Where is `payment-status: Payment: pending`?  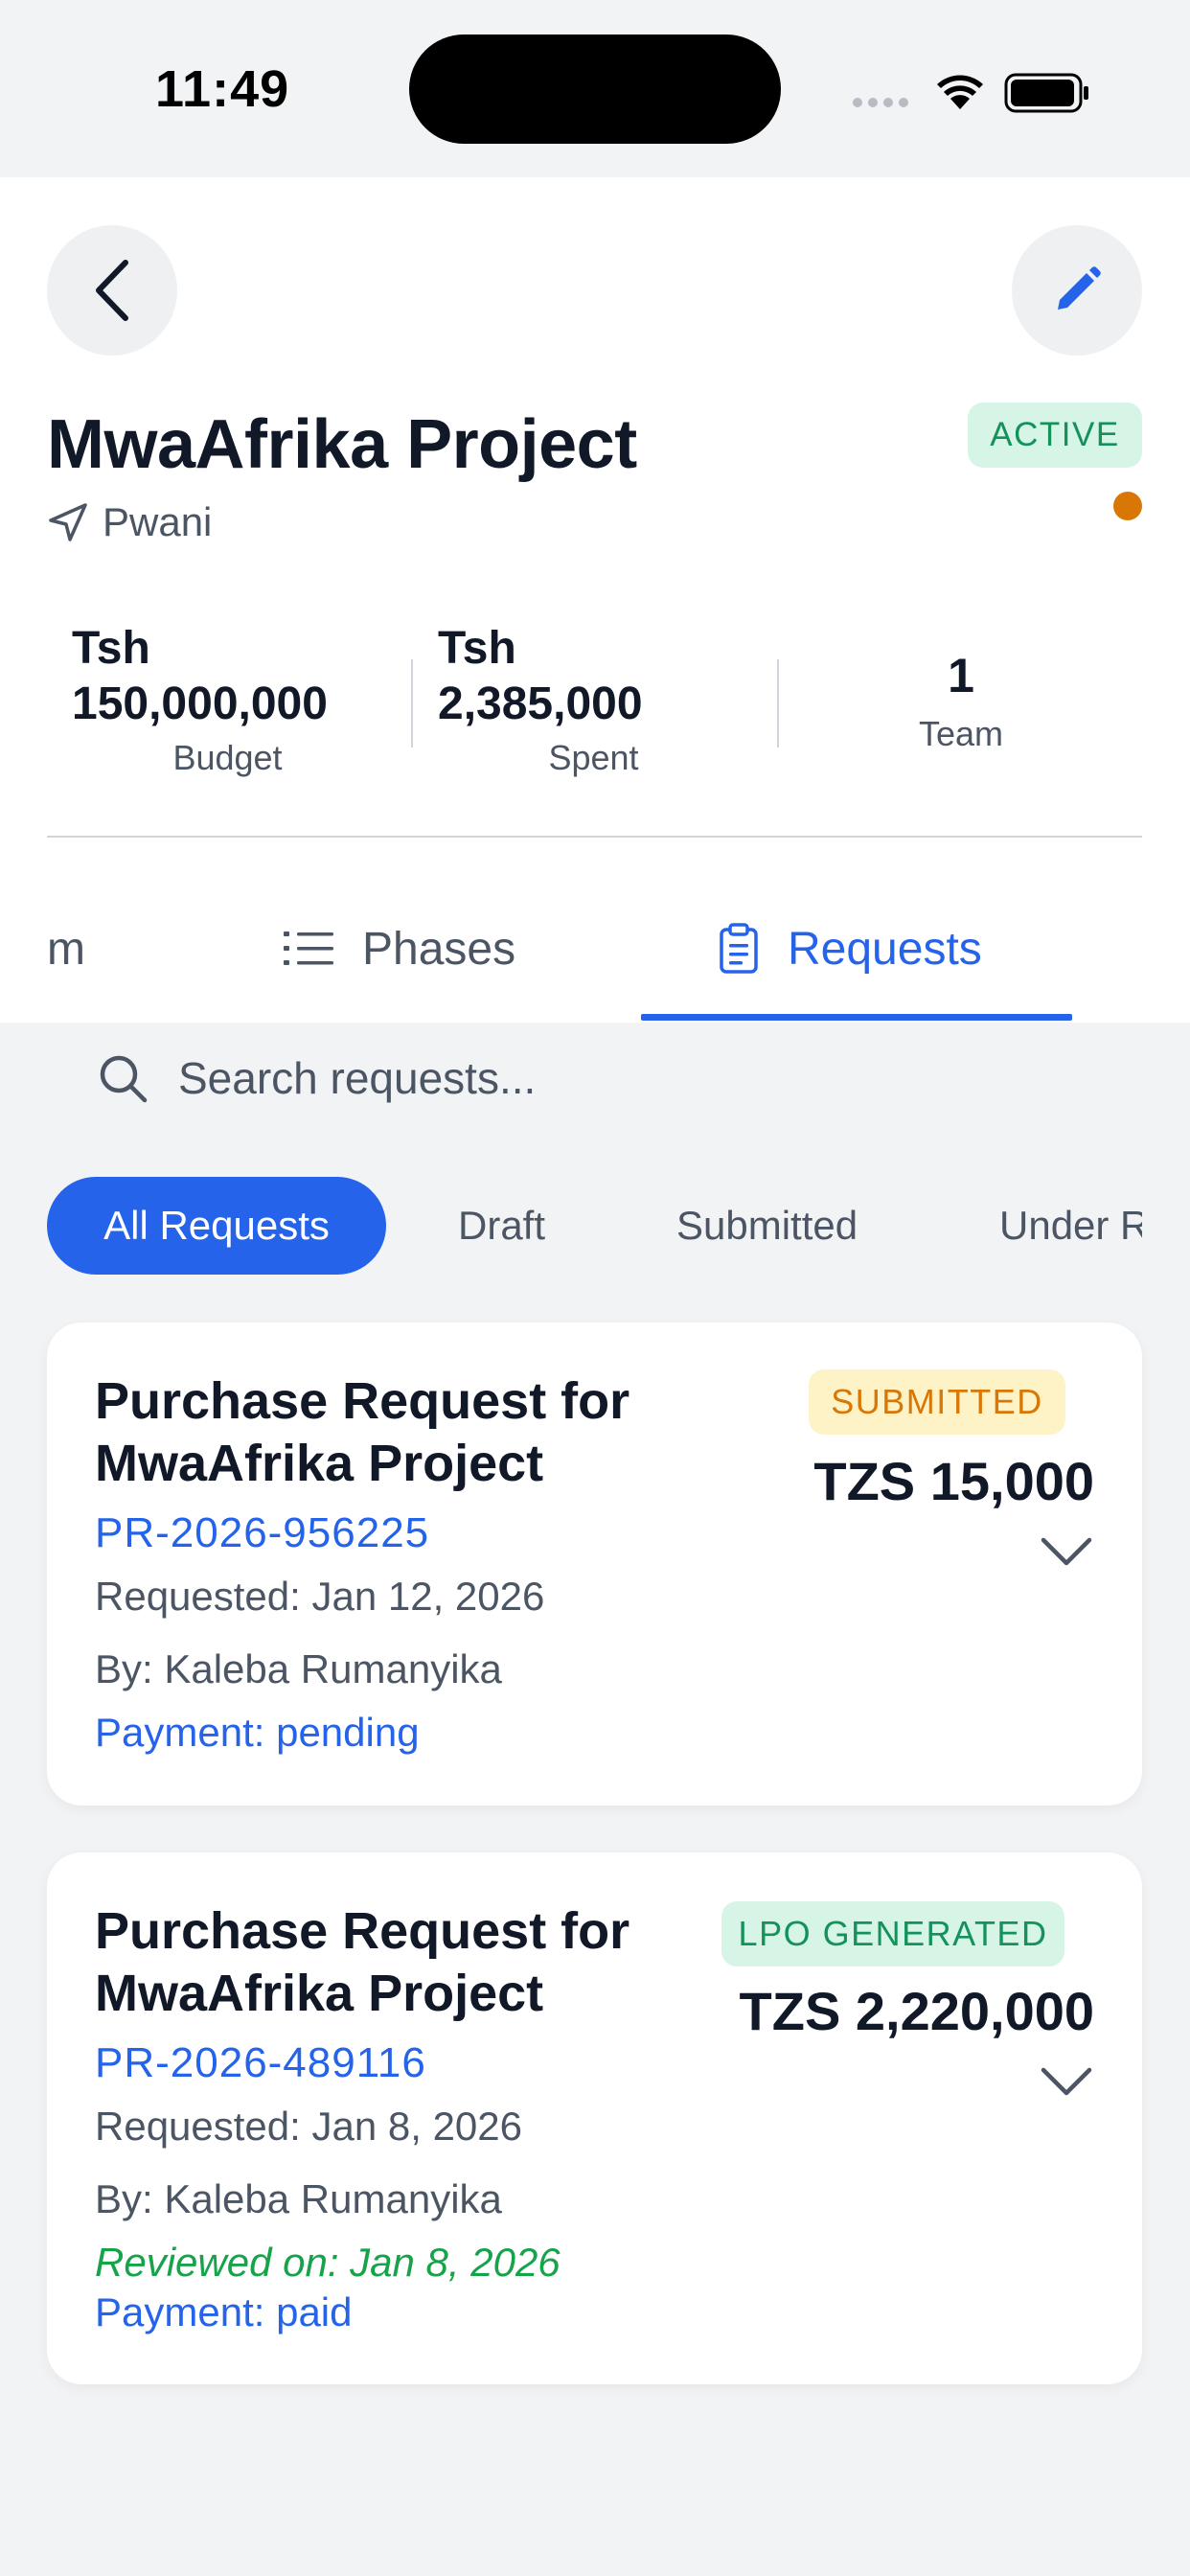 payment-status: Payment: pending is located at coordinates (257, 1732).